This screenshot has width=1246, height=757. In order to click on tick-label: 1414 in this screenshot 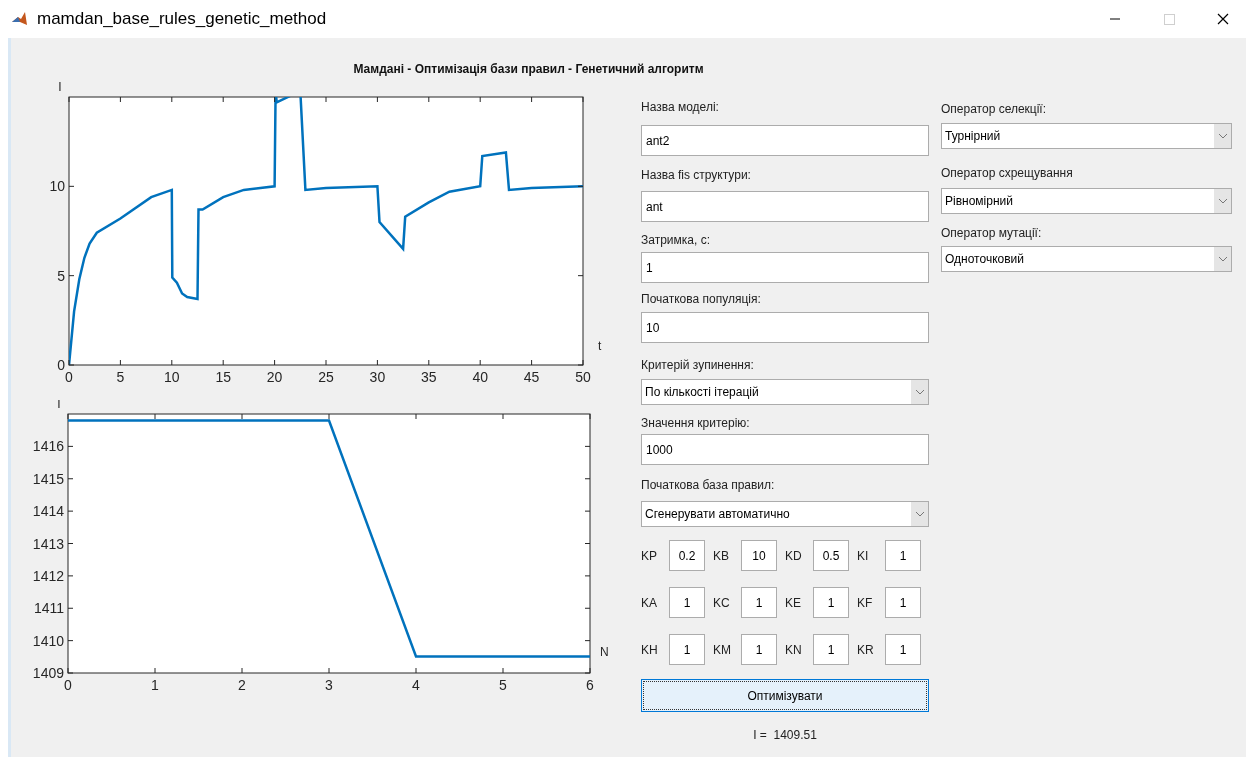, I will do `click(48, 511)`.